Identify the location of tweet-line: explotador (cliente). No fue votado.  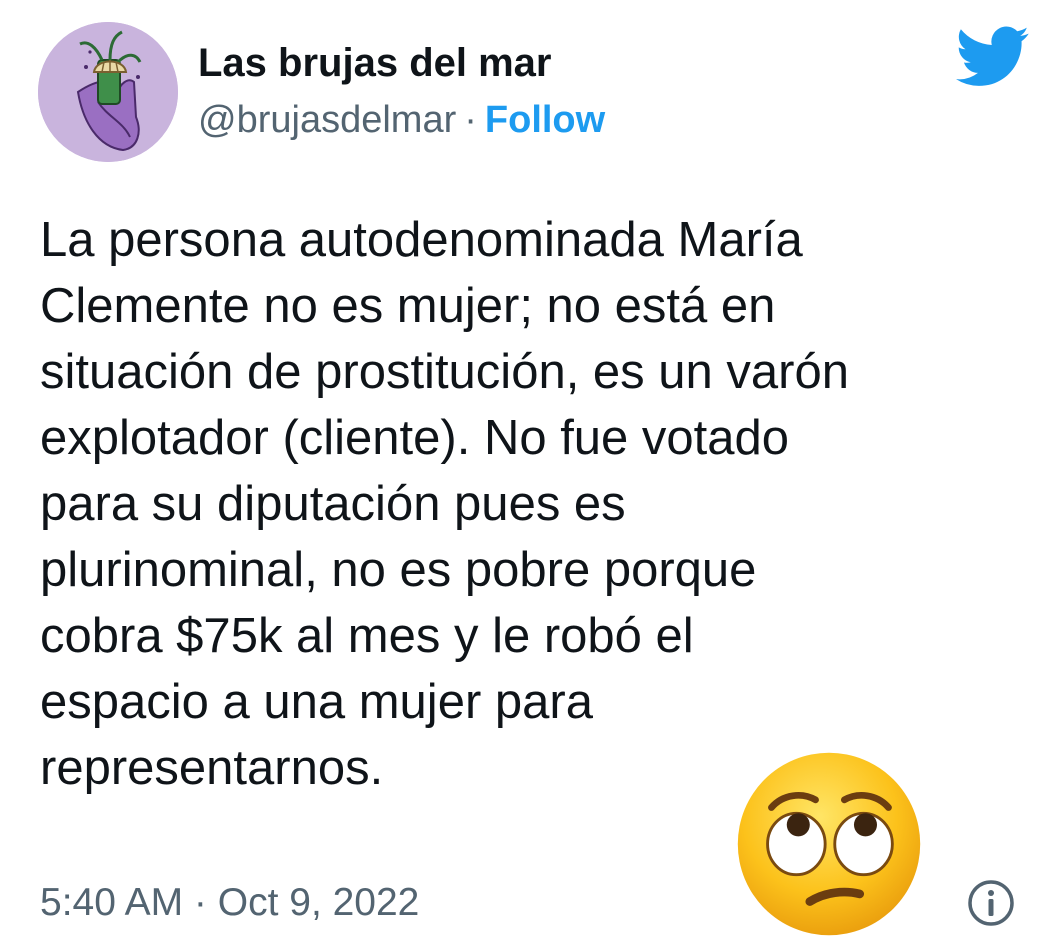
(415, 438).